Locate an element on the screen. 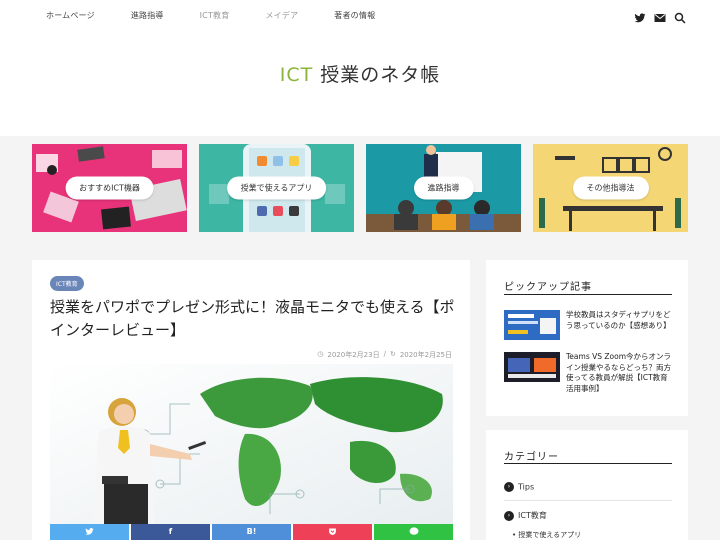 The height and width of the screenshot is (540, 720). header-icons is located at coordinates (660, 16).